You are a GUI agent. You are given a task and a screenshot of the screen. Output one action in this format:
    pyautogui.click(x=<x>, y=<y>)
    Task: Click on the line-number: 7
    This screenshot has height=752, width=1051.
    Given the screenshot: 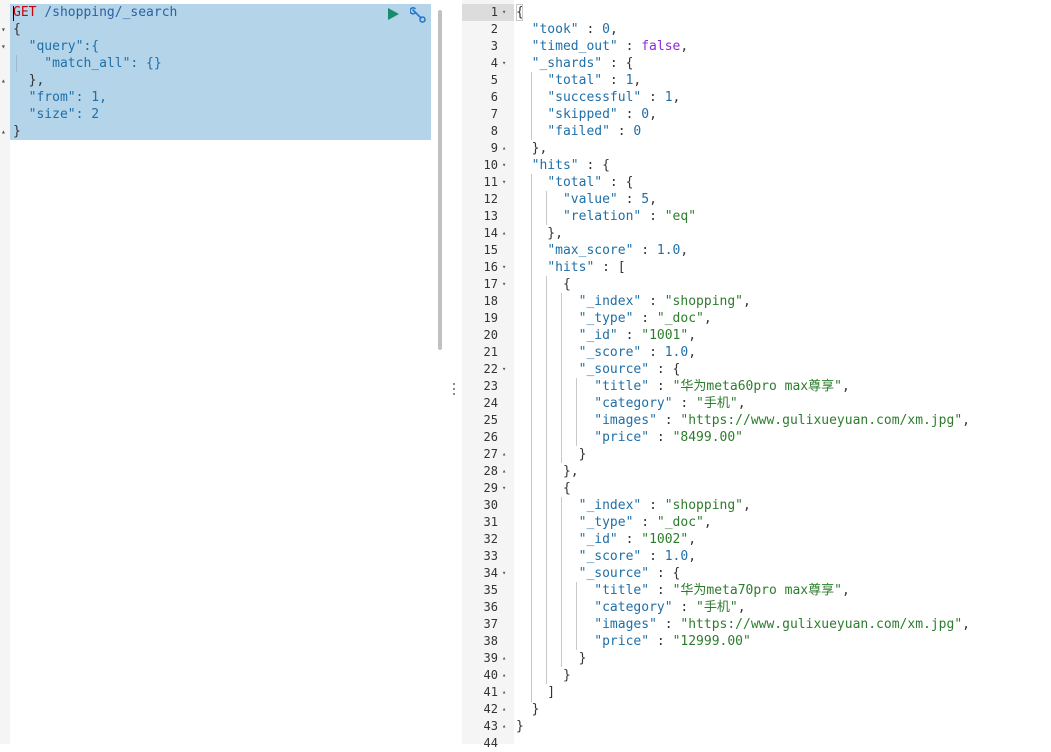 What is the action you would take?
    pyautogui.click(x=494, y=114)
    